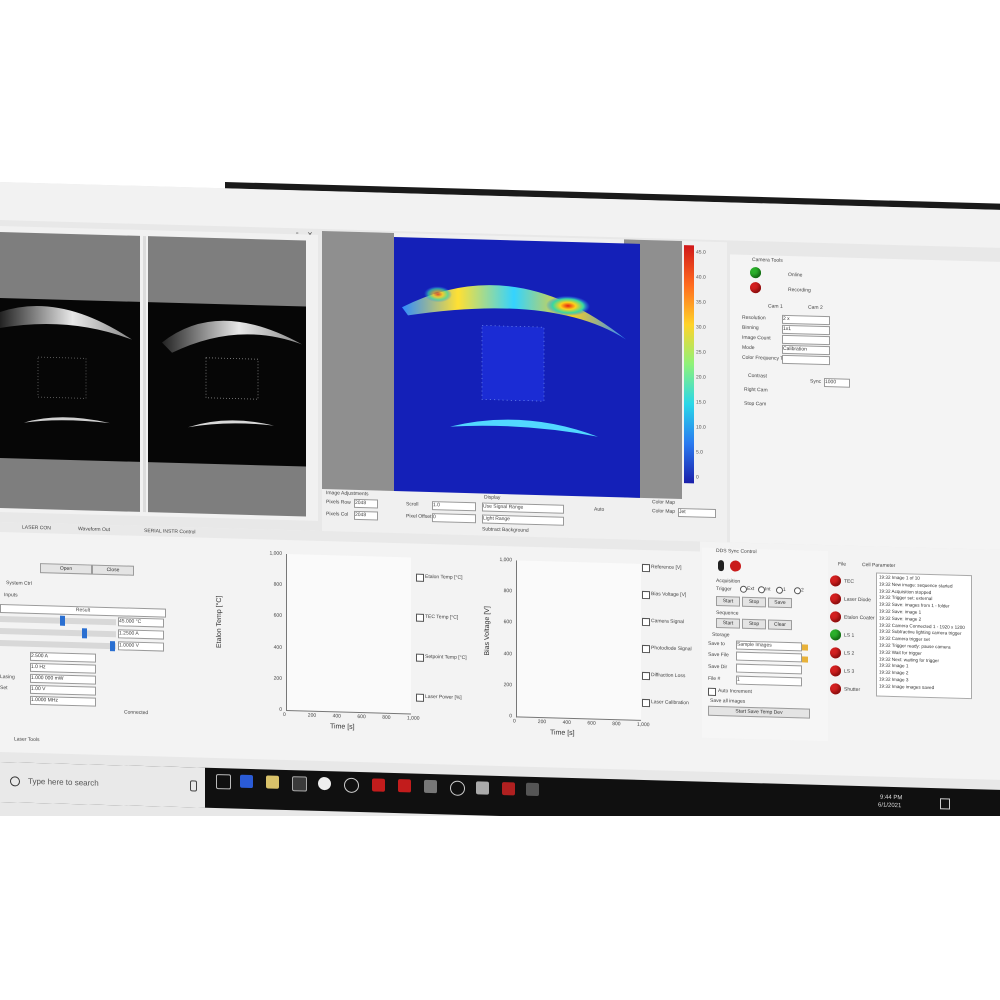 The image size is (1000, 1000). What do you see at coordinates (451, 698) in the screenshot?
I see `legend-item: Laser Power [%]` at bounding box center [451, 698].